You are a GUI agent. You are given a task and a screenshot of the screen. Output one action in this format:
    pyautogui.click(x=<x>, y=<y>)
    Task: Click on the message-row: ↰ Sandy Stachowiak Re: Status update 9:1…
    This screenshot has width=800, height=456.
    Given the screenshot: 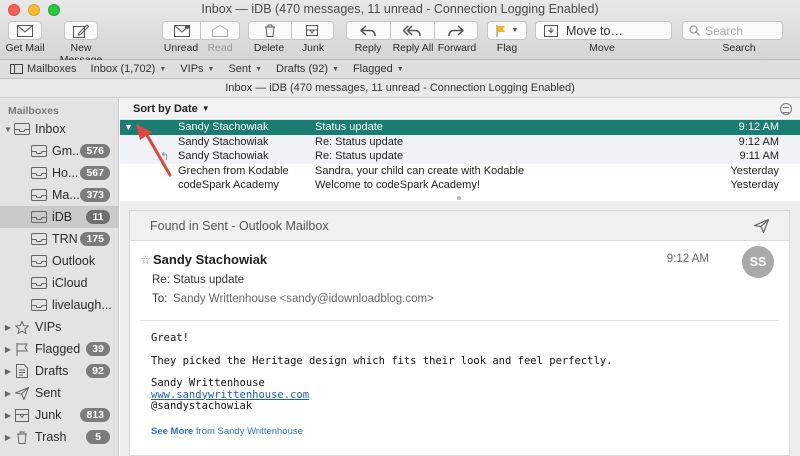 What is the action you would take?
    pyautogui.click(x=460, y=156)
    